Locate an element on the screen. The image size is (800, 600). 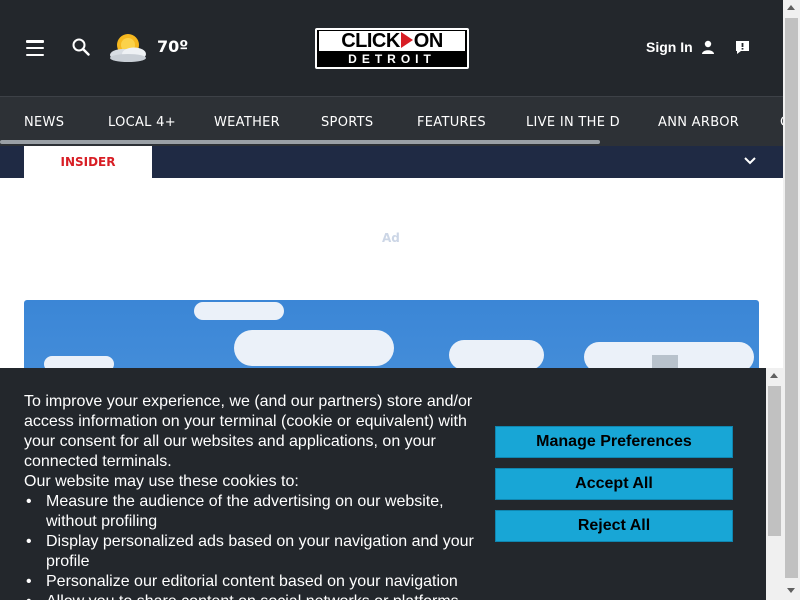
cookie-lead: Our website may use these cookies to: is located at coordinates (161, 481).